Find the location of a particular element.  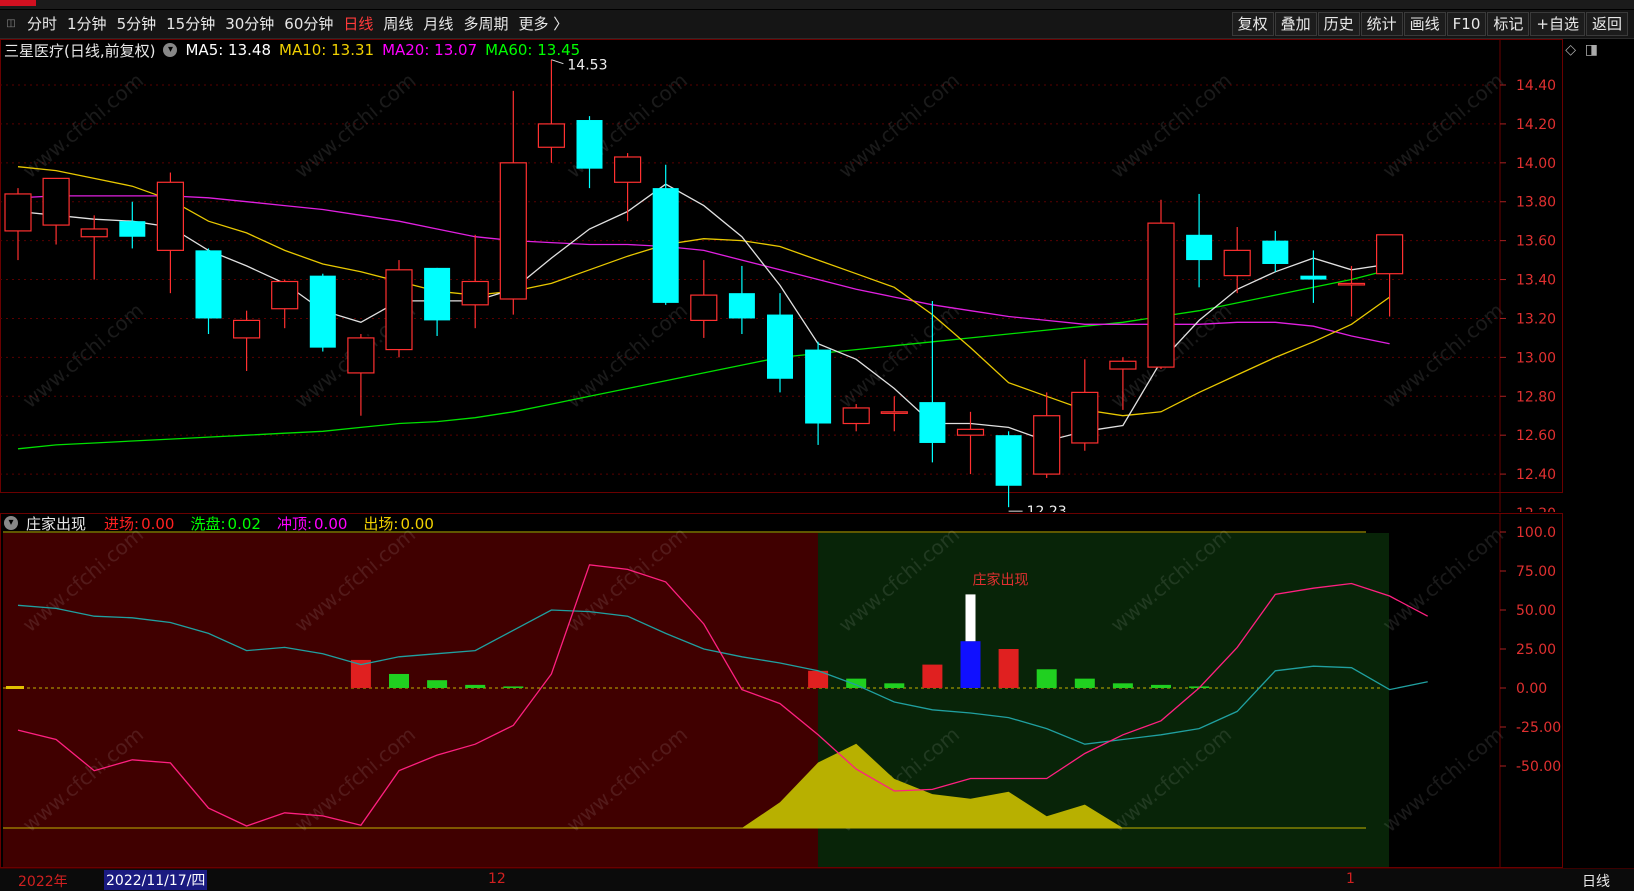

price-tick-label: 14.20 is located at coordinates (1536, 125).